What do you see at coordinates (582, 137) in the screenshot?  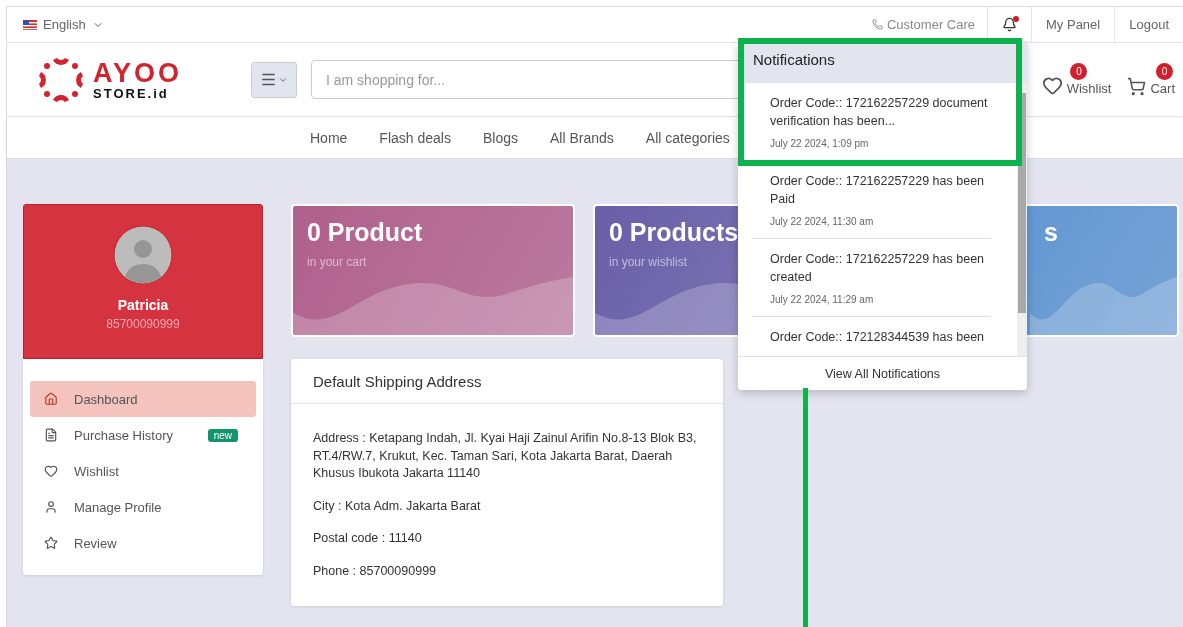 I see `nav-link: All Brands` at bounding box center [582, 137].